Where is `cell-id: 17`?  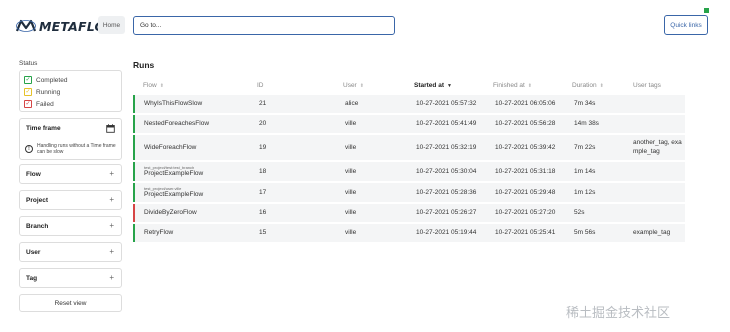
cell-id: 17 is located at coordinates (263, 192).